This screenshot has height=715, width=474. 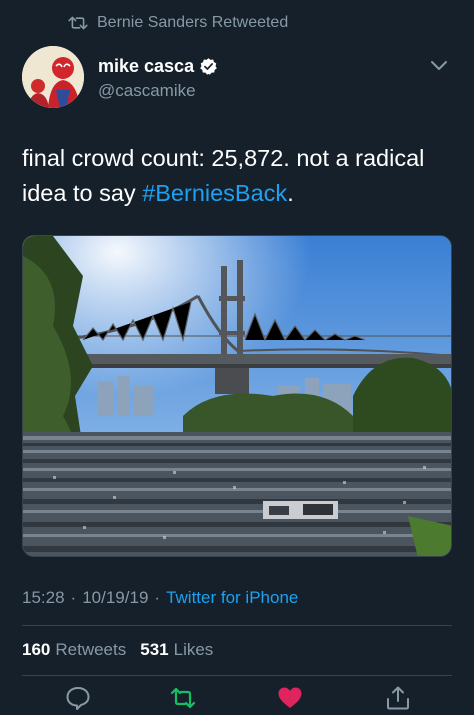 What do you see at coordinates (439, 66) in the screenshot?
I see `chevron-down-icon` at bounding box center [439, 66].